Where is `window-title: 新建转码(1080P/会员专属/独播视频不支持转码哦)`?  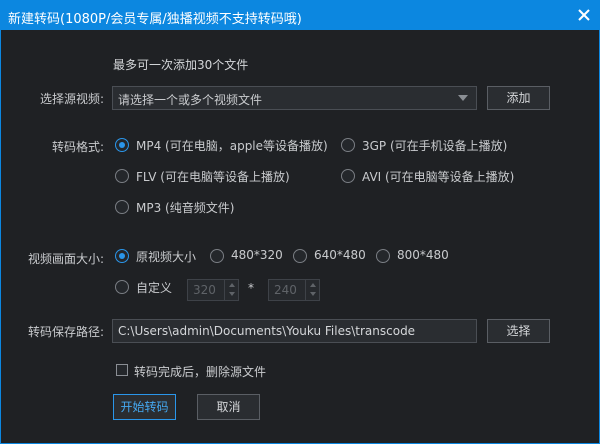
window-title: 新建转码(1080P/会员专属/独播视频不支持转码哦) is located at coordinates (155, 19).